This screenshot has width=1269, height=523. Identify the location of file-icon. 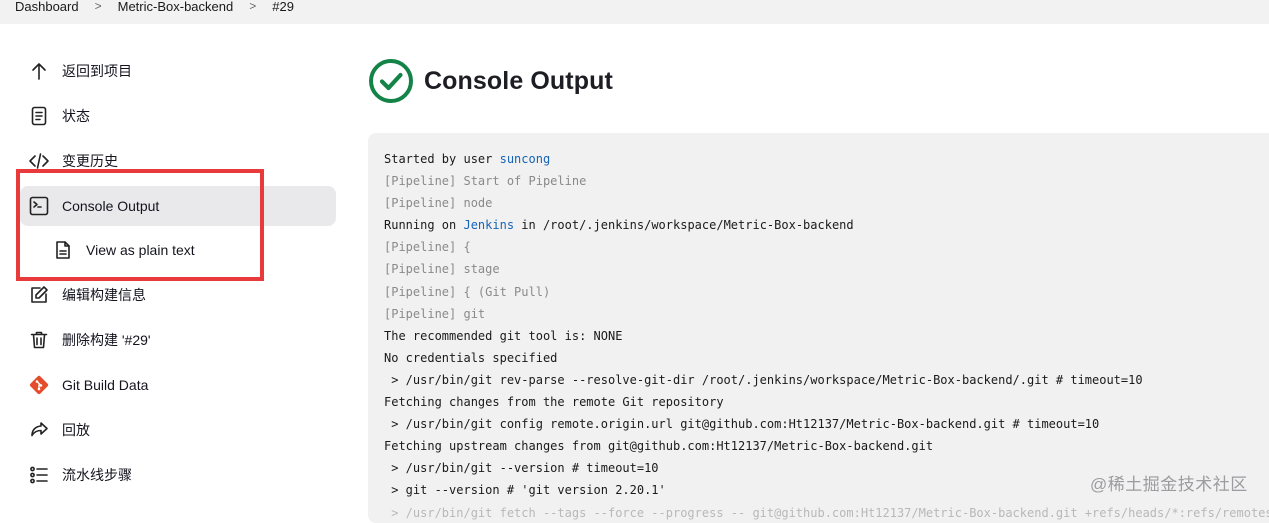
(63, 250).